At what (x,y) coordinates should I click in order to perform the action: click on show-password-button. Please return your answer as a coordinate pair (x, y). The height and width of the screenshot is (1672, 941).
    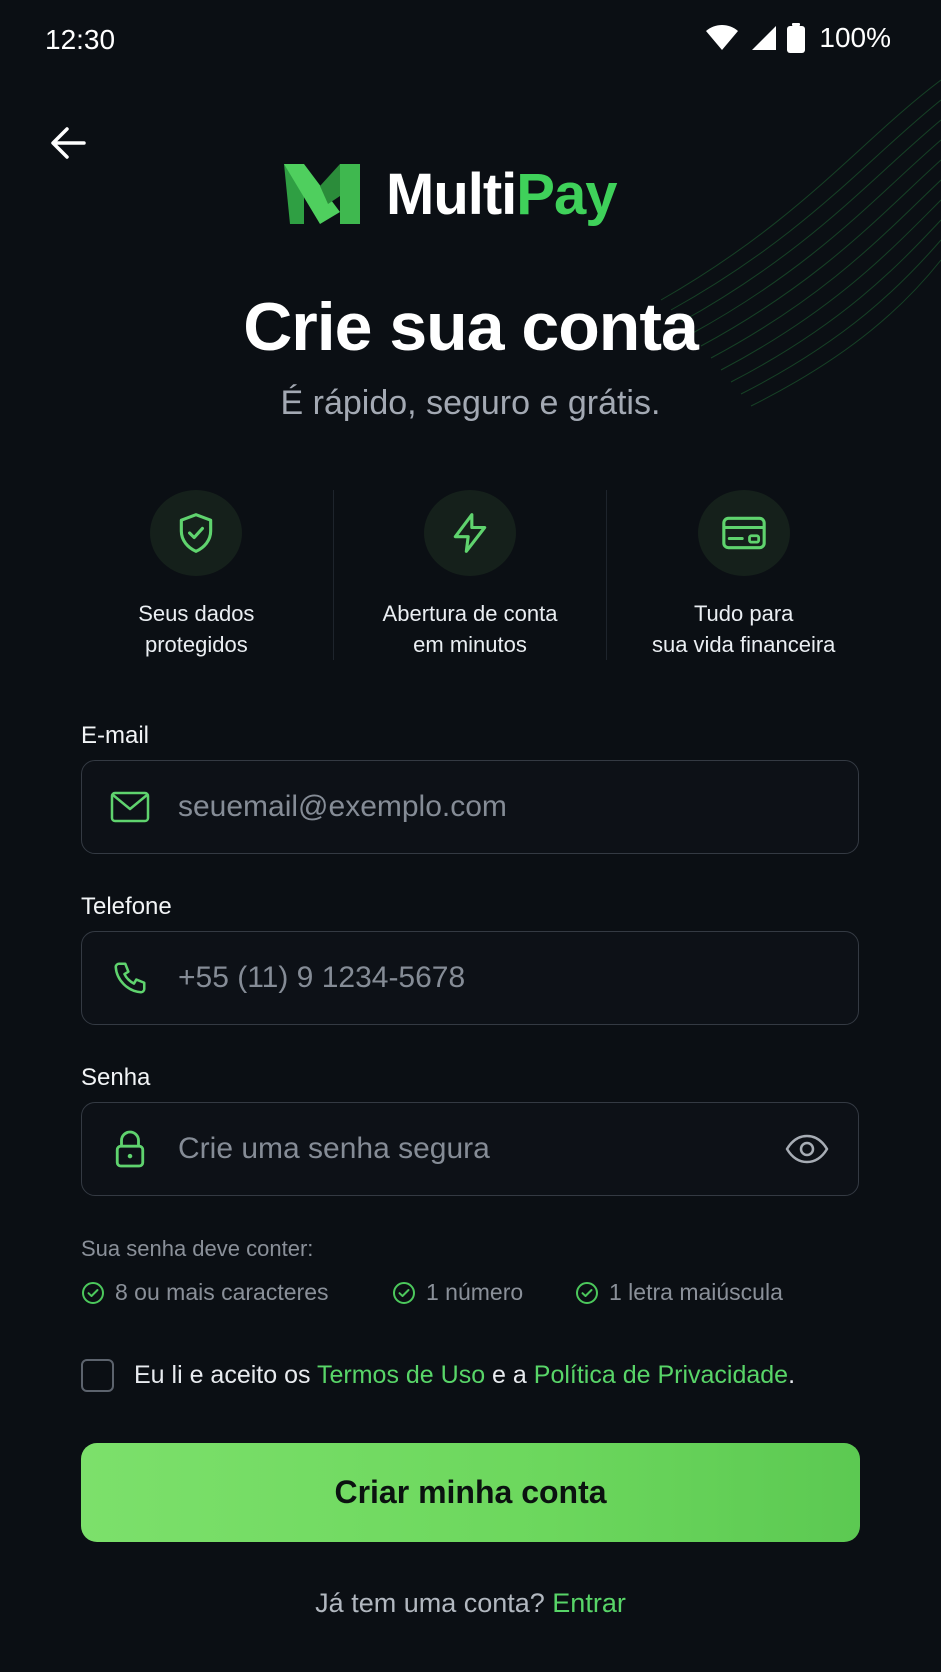
    Looking at the image, I should click on (807, 1149).